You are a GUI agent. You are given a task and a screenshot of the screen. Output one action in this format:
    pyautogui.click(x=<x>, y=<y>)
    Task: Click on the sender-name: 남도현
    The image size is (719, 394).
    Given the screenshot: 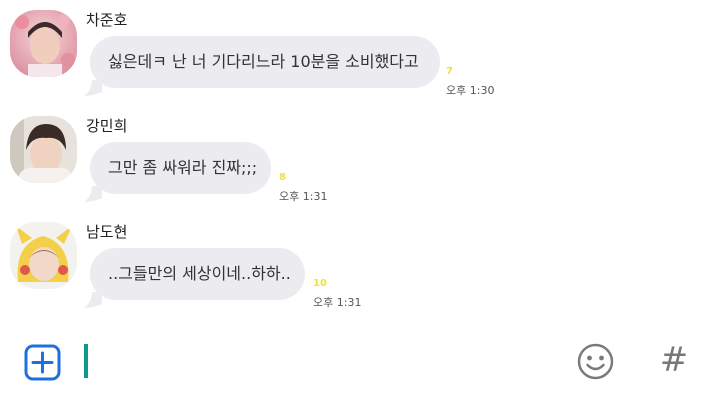 What is the action you would take?
    pyautogui.click(x=107, y=232)
    